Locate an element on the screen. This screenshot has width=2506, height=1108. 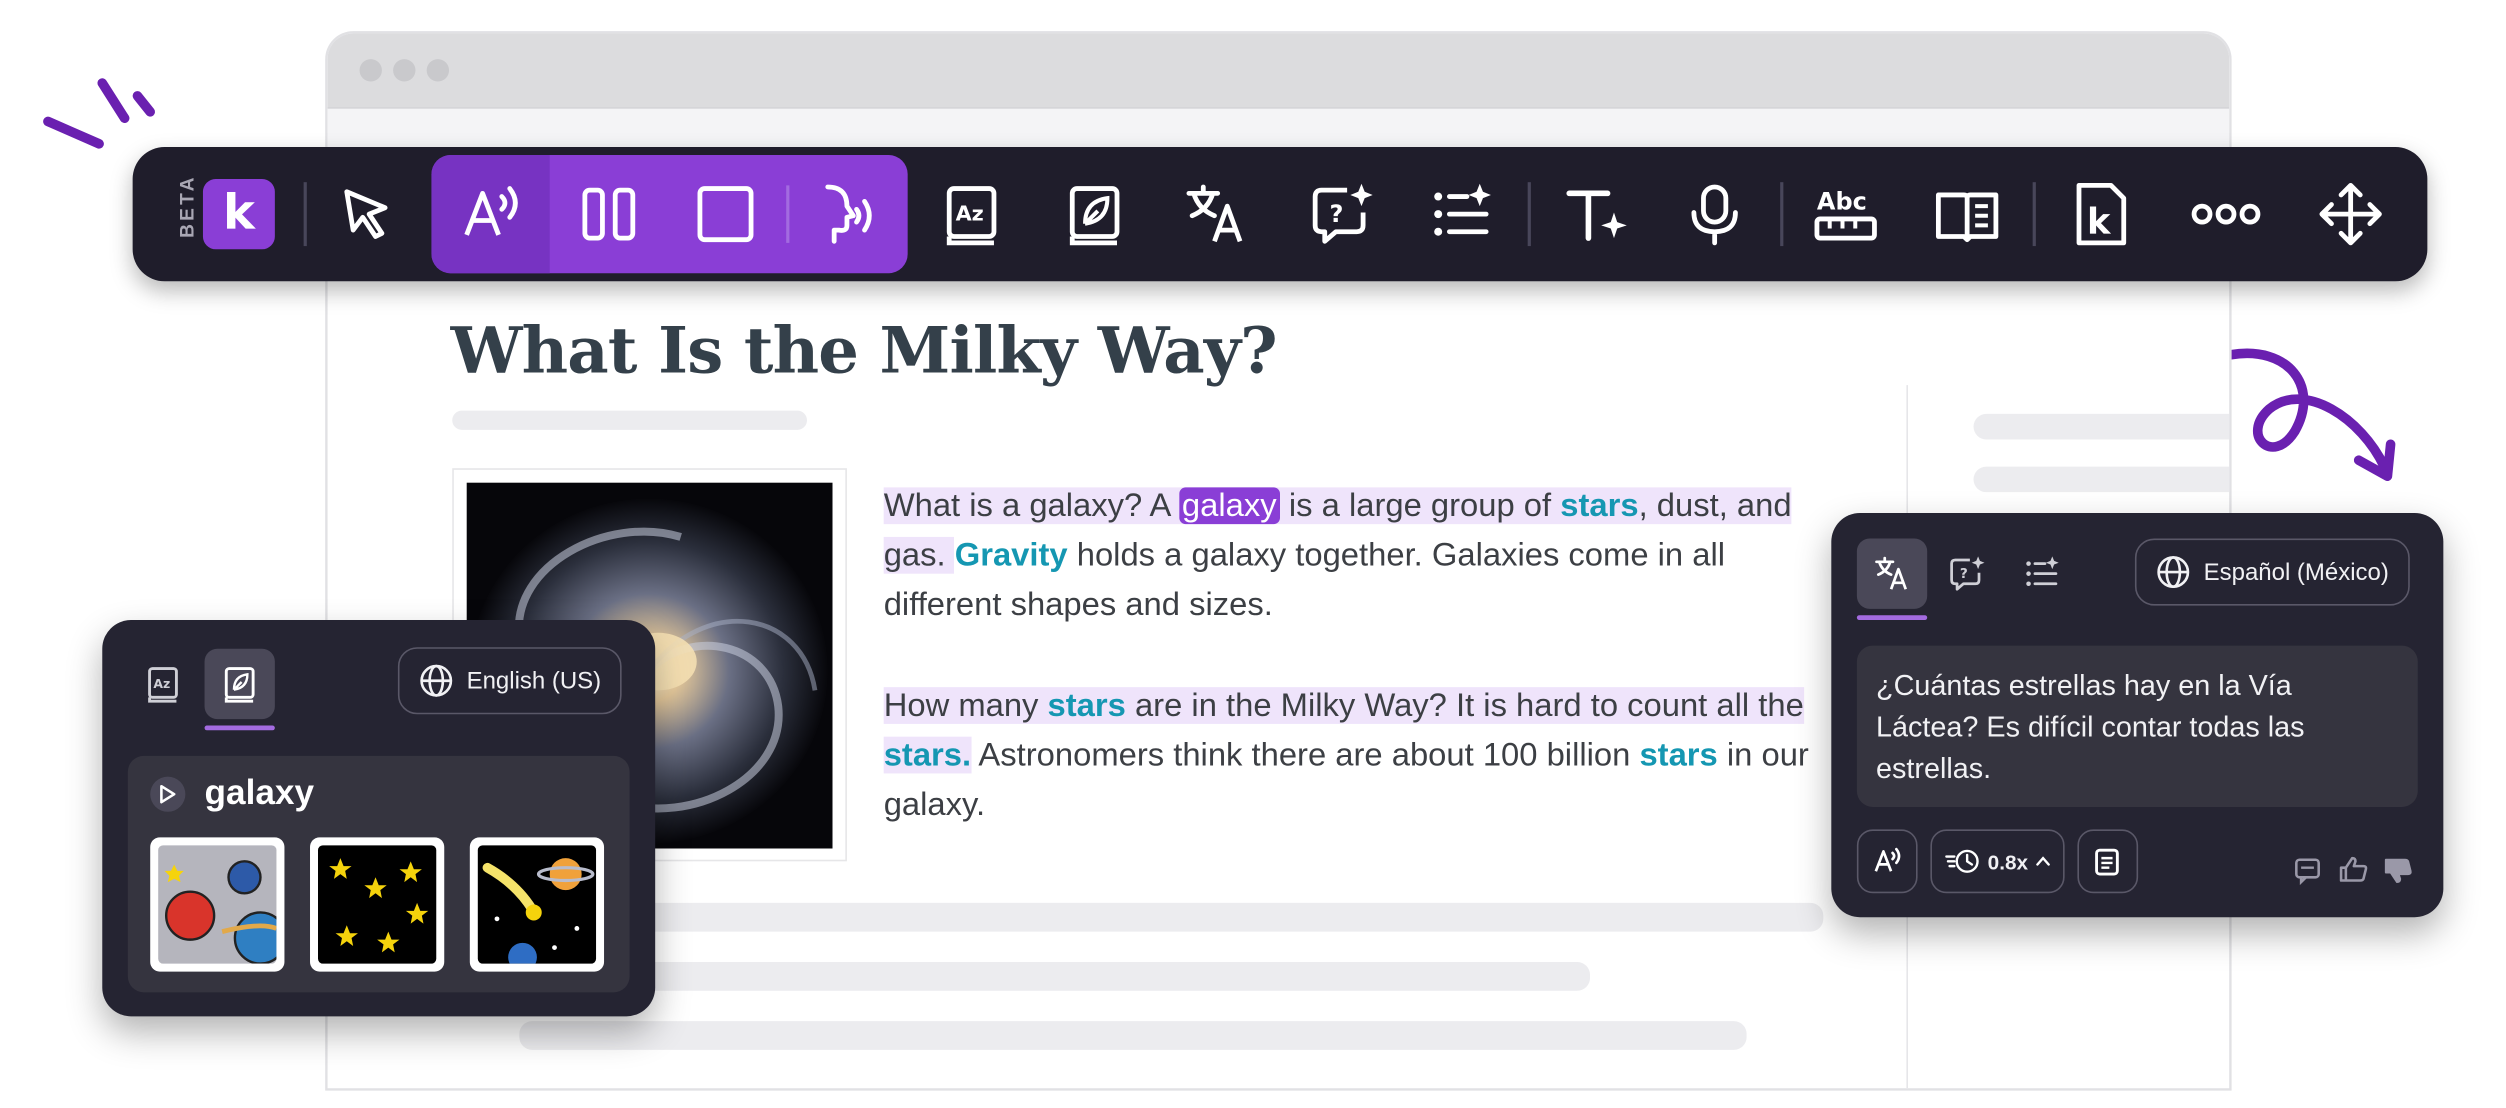
thumbs-up-icon is located at coordinates (2353, 873).